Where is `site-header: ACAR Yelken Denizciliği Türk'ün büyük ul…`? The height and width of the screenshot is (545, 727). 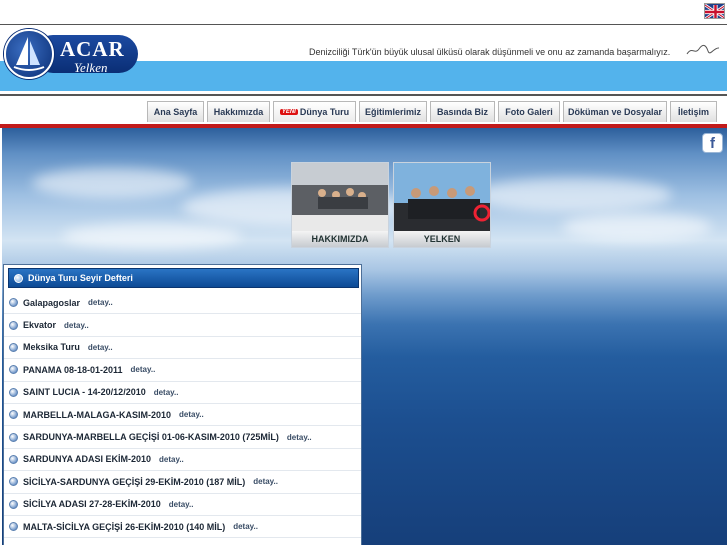 site-header: ACAR Yelken Denizciliği Türk'ün büyük ul… is located at coordinates (363, 60).